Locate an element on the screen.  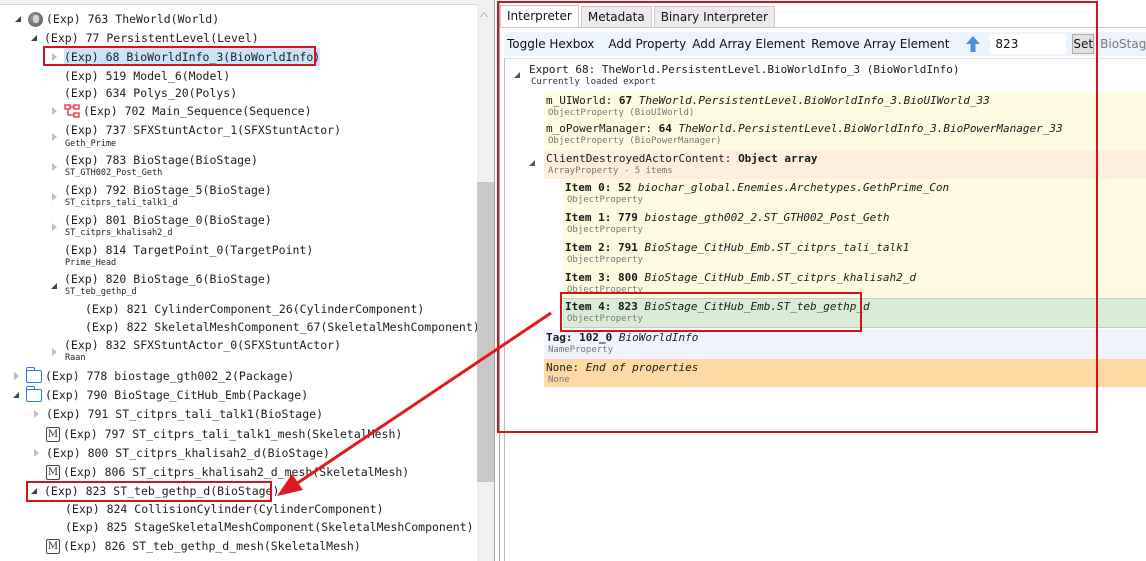
tree-node-label: (Exp) 702 Main_Sequence(Sequence) is located at coordinates (197, 111).